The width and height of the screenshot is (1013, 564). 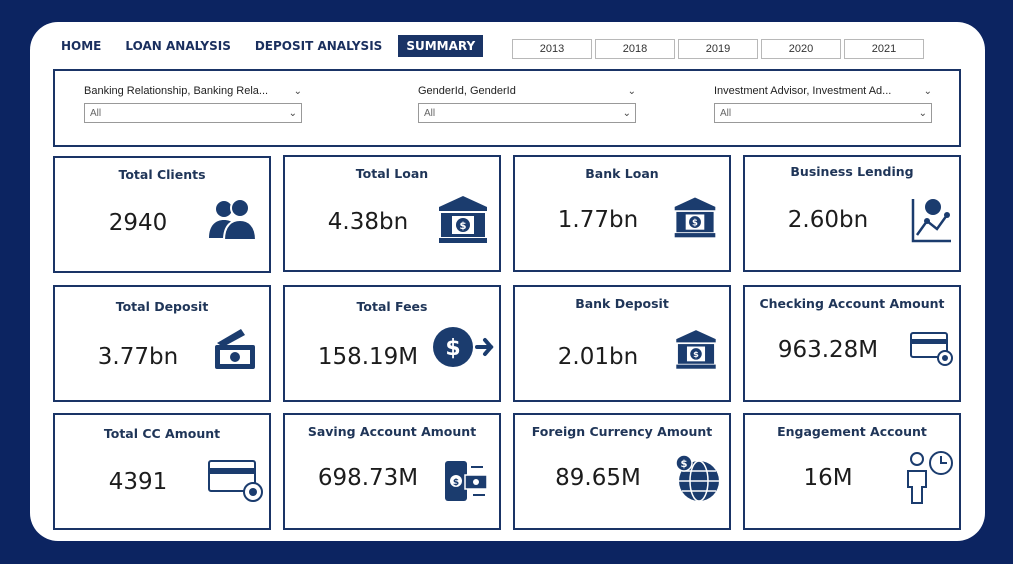 I want to click on card-value: 2940, so click(x=138, y=223).